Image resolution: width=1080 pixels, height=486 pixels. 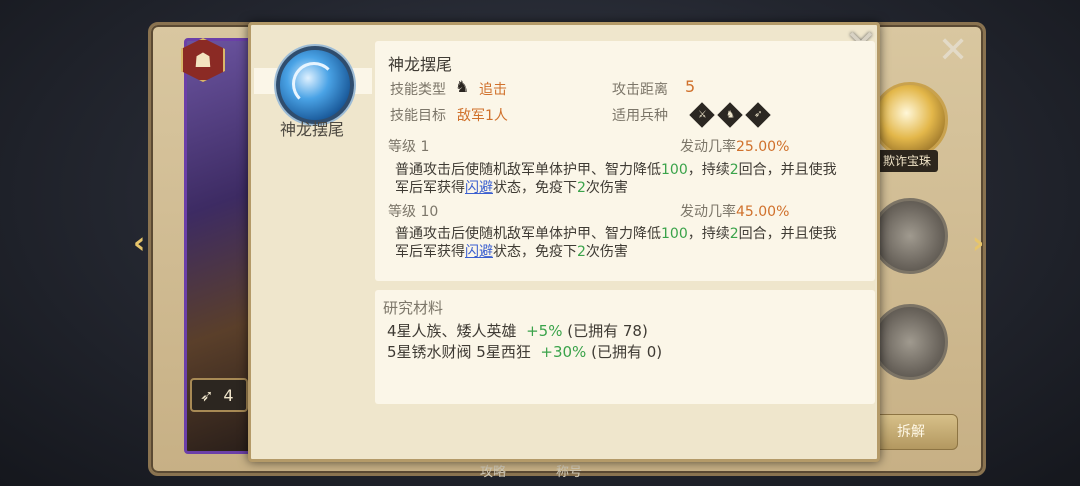 What do you see at coordinates (563, 352) in the screenshot?
I see `material-bonus: +30%` at bounding box center [563, 352].